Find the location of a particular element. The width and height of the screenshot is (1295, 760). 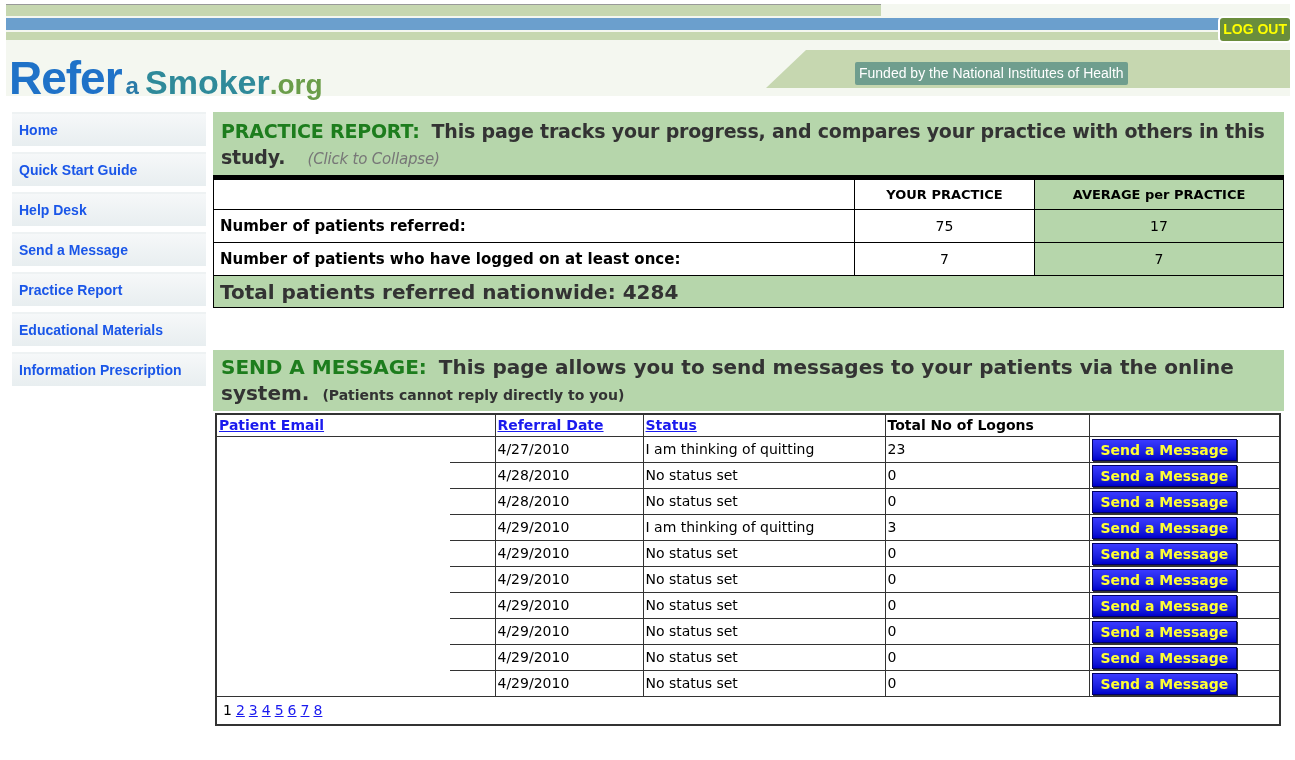

table-cell: 23 is located at coordinates (987, 449).